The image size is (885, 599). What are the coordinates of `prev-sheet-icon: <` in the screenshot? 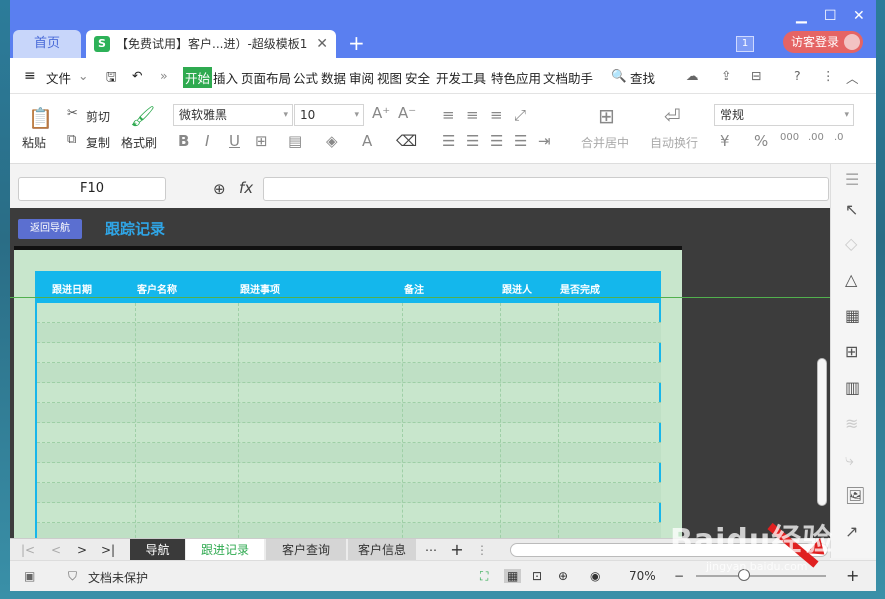 It's located at (56, 550).